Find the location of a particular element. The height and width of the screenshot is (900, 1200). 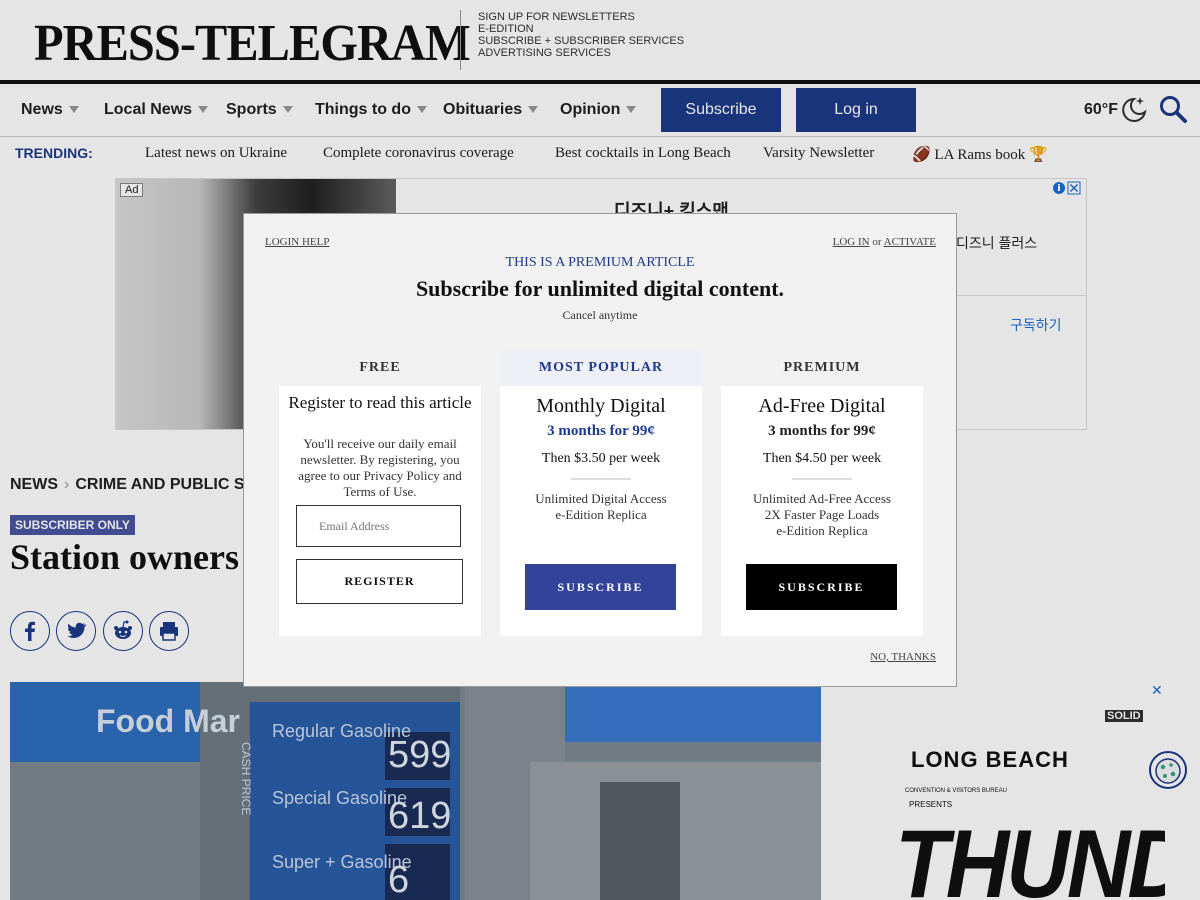

plan-card-header: PREMIUM is located at coordinates (822, 368).